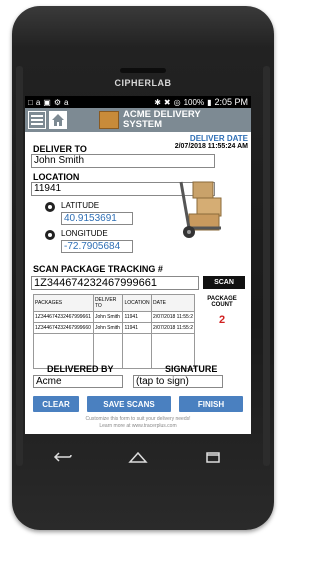 This screenshot has height=562, width=320. I want to click on earpiece-speaker, so click(143, 70).